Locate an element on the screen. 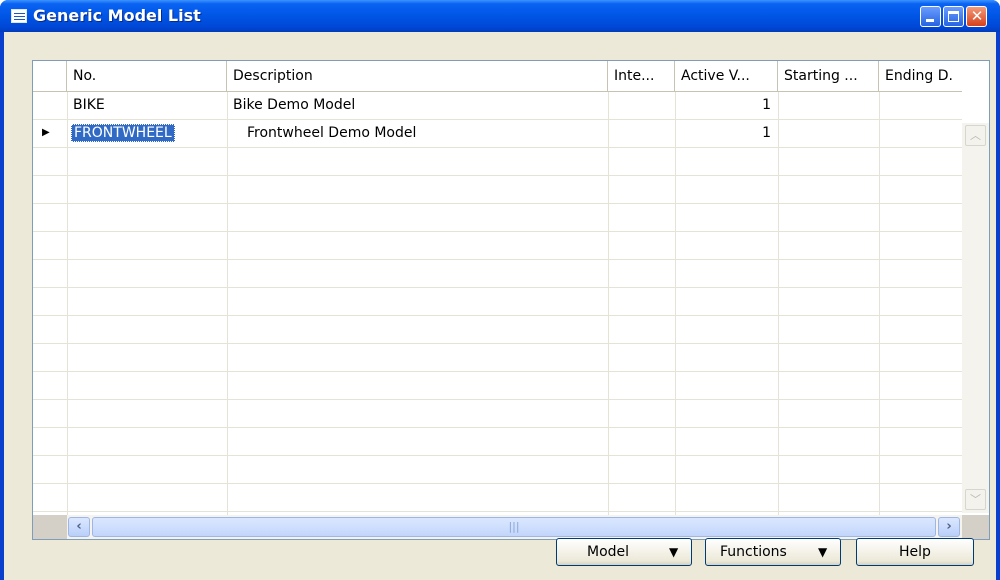 The height and width of the screenshot is (580, 1000). help-button: Help is located at coordinates (915, 552).